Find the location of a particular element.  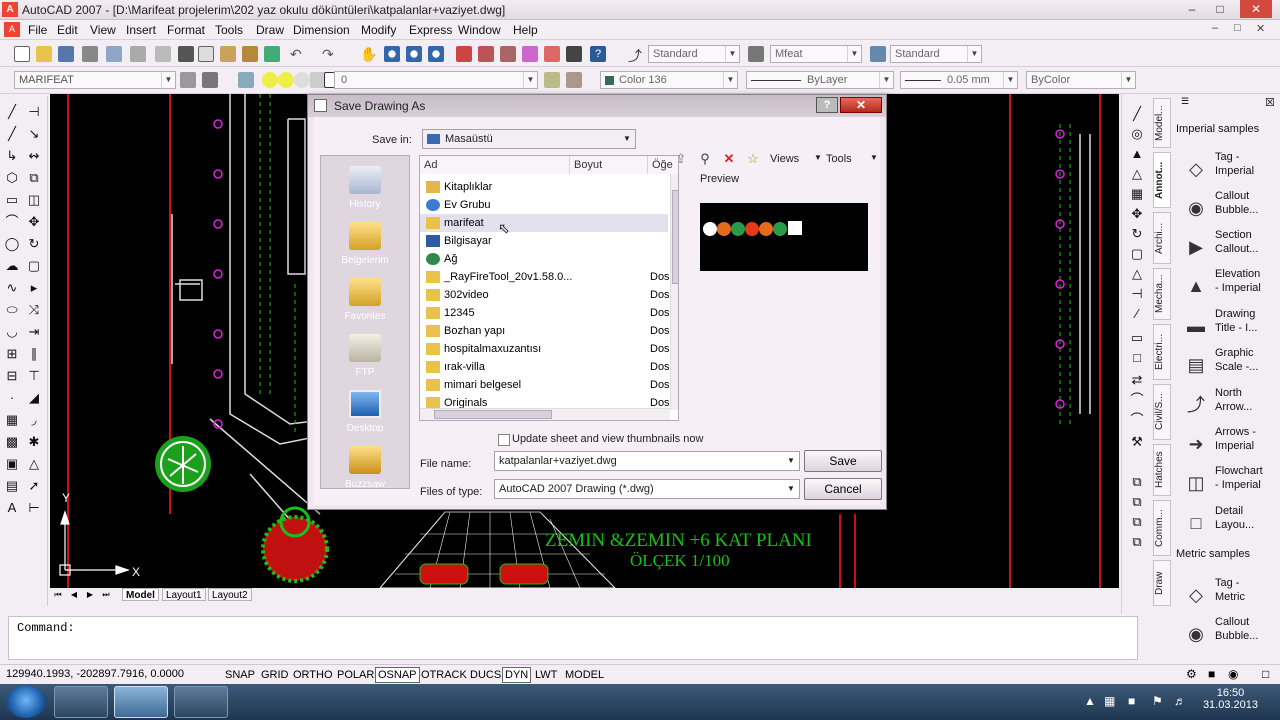

arc-icon: ⌒ is located at coordinates (12, 222).